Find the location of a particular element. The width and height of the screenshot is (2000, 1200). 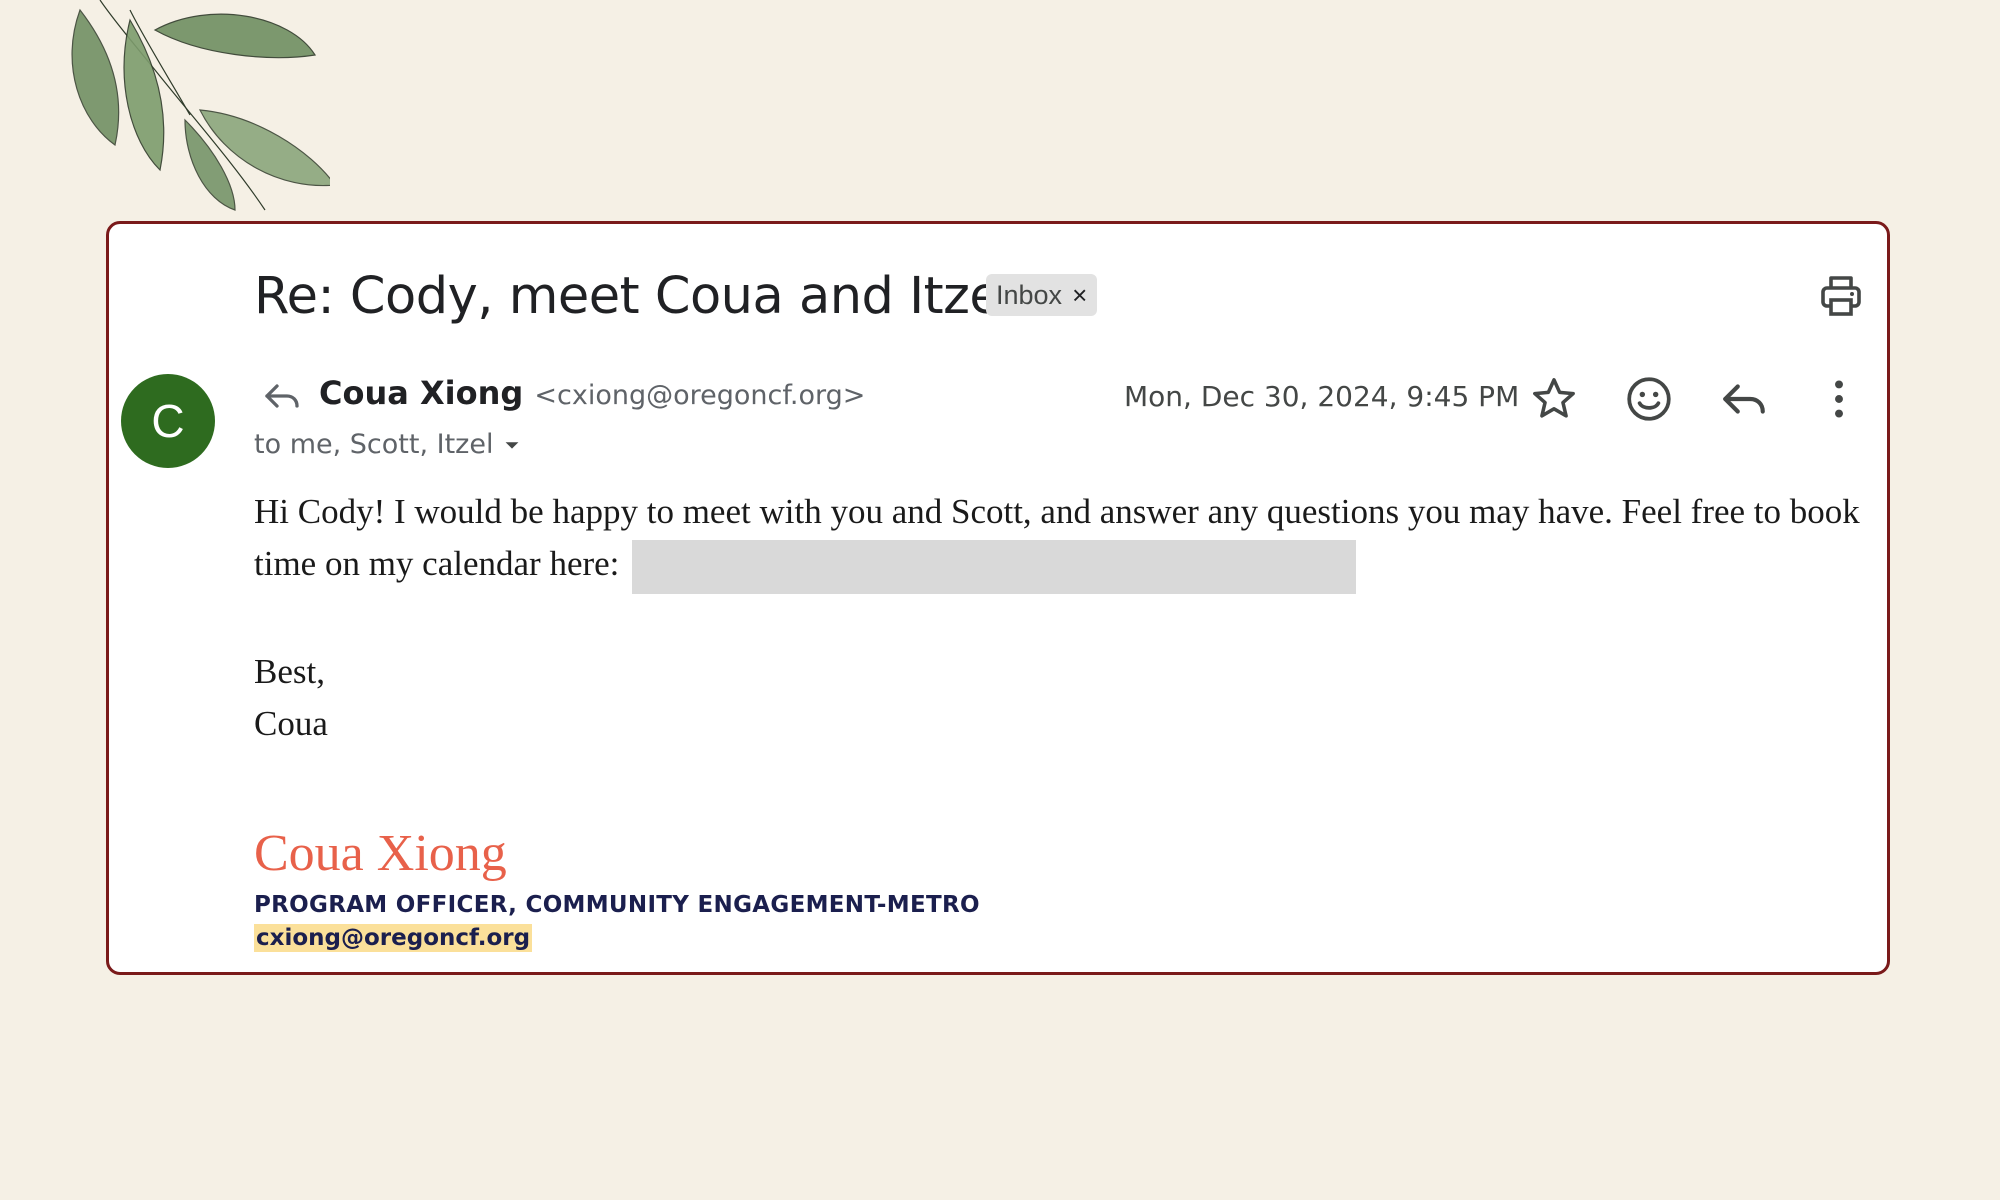

chevron-down-icon is located at coordinates (512, 445).